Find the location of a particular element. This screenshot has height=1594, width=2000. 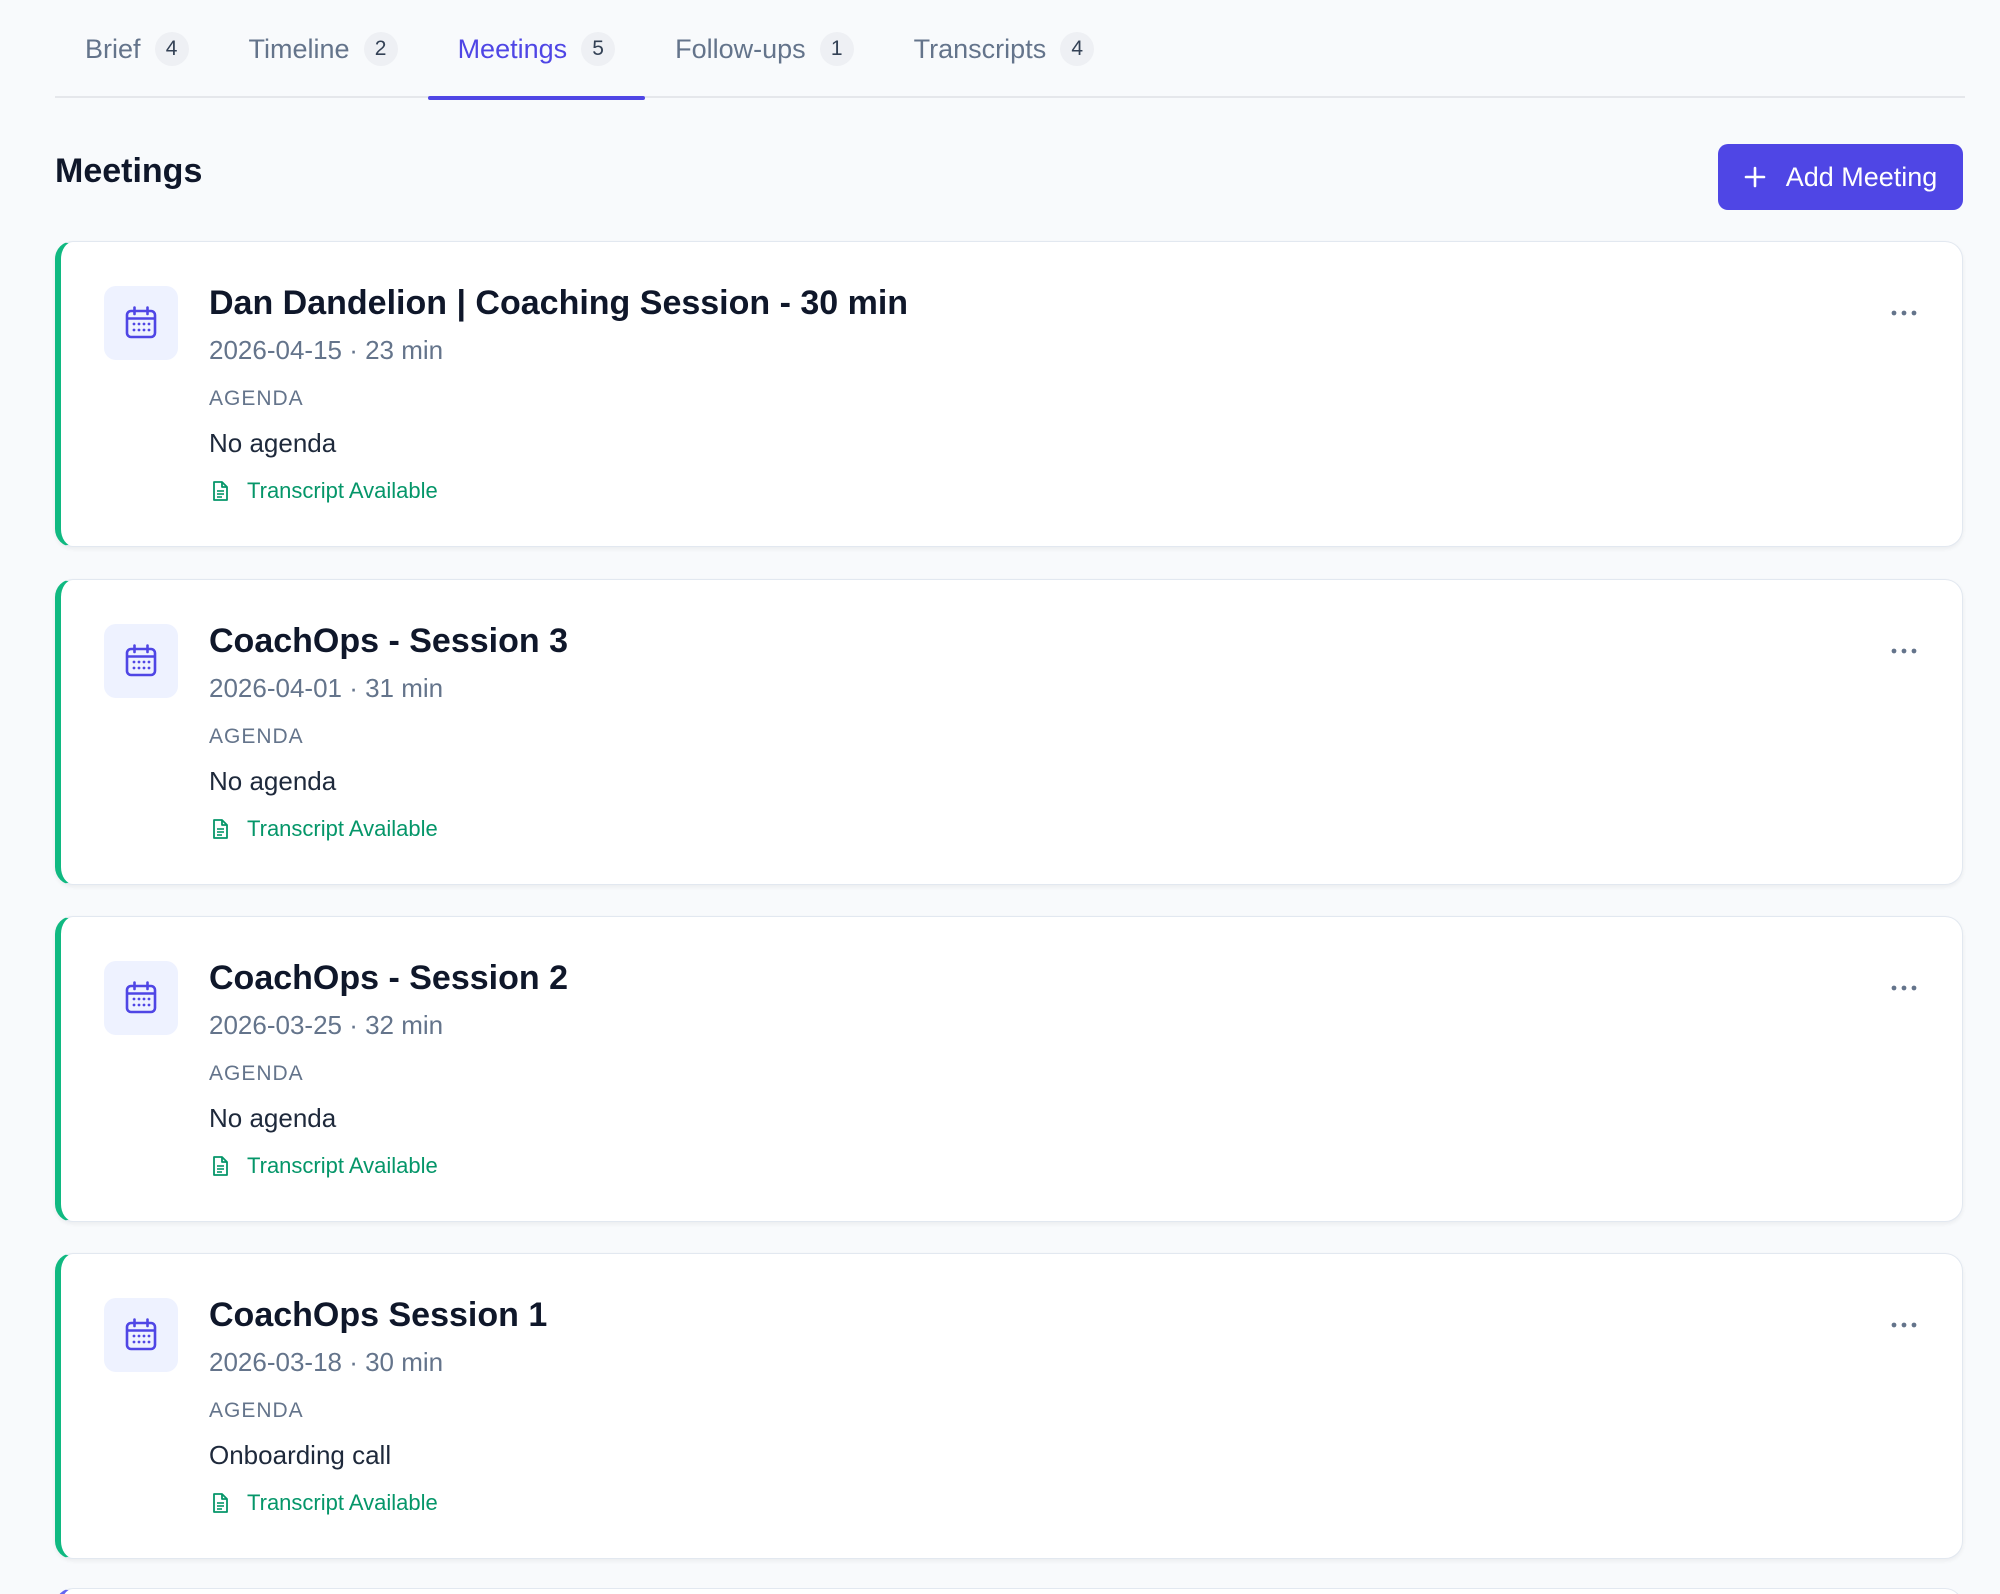

meeting-title: CoachOps - Session 2 is located at coordinates (388, 978).